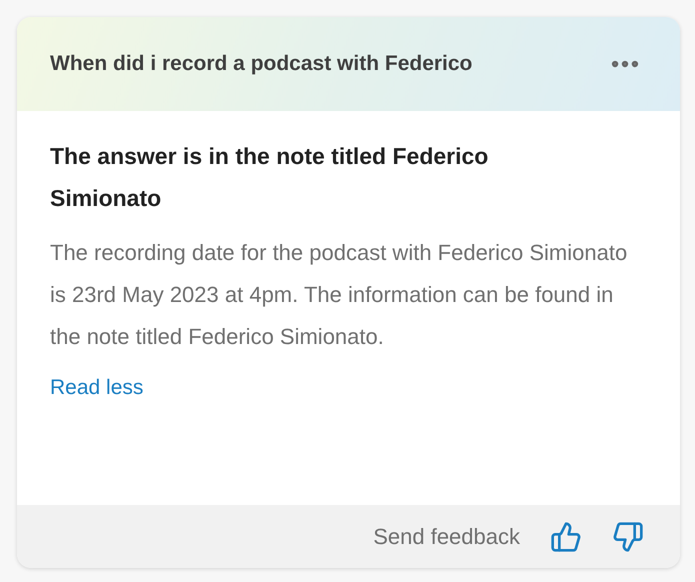 The width and height of the screenshot is (695, 582). What do you see at coordinates (628, 536) in the screenshot?
I see `thumbs-down-icon` at bounding box center [628, 536].